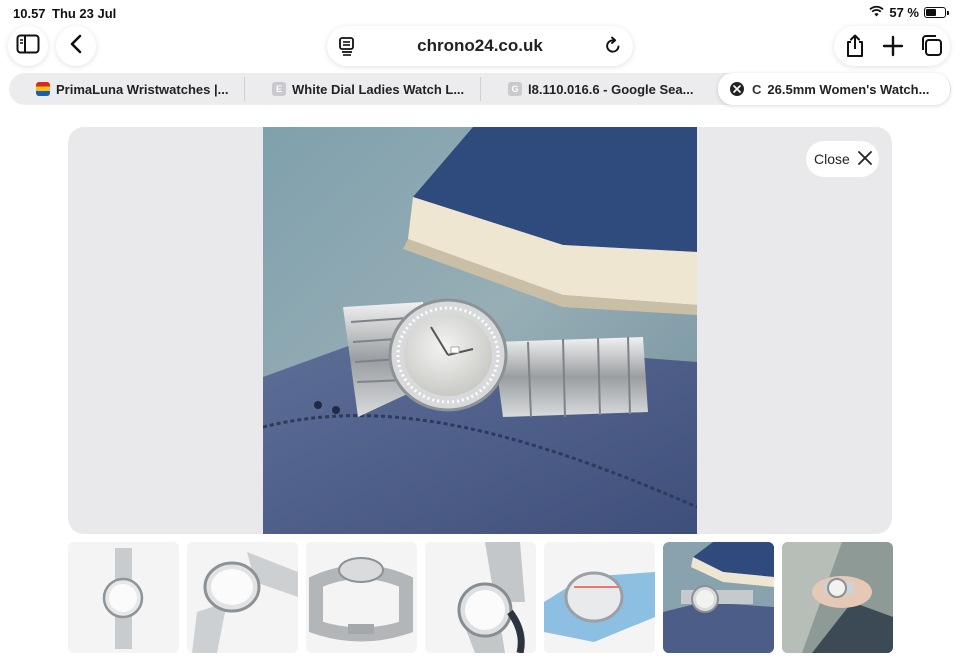 The image size is (960, 667). I want to click on battery-percentage: 57 %, so click(904, 12).